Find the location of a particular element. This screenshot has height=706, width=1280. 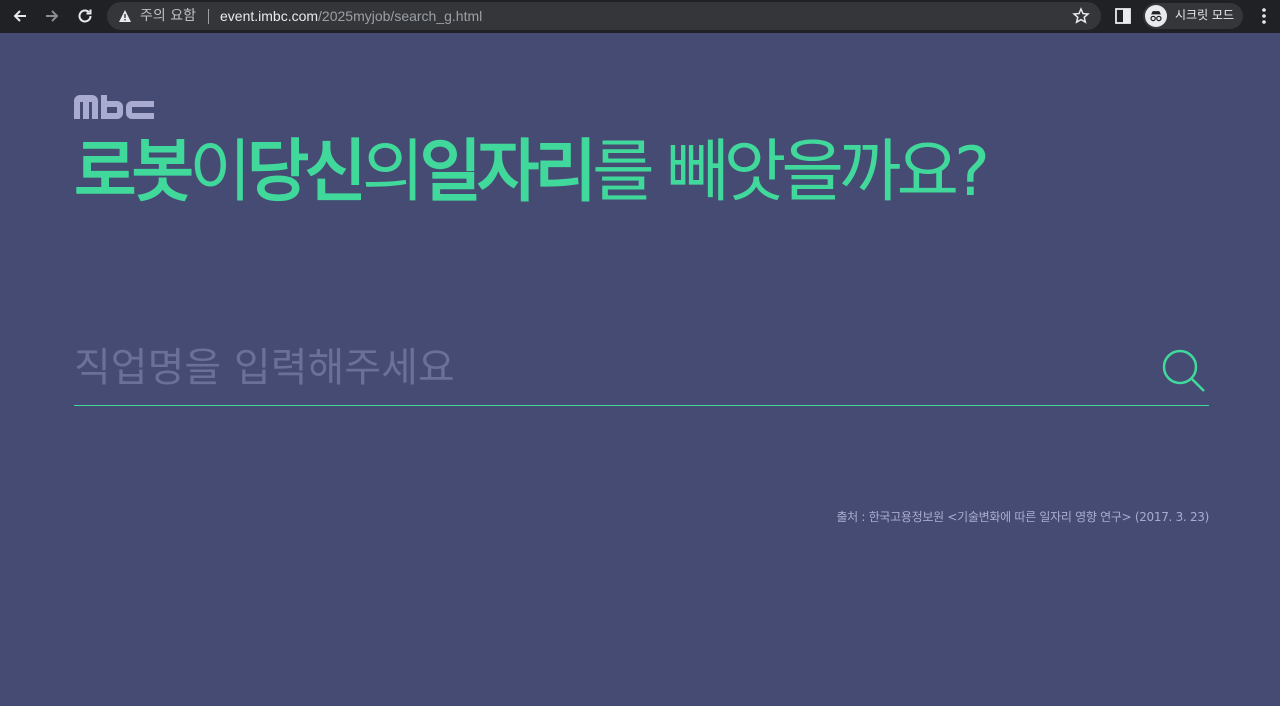

arrow-left-icon is located at coordinates (19, 16).